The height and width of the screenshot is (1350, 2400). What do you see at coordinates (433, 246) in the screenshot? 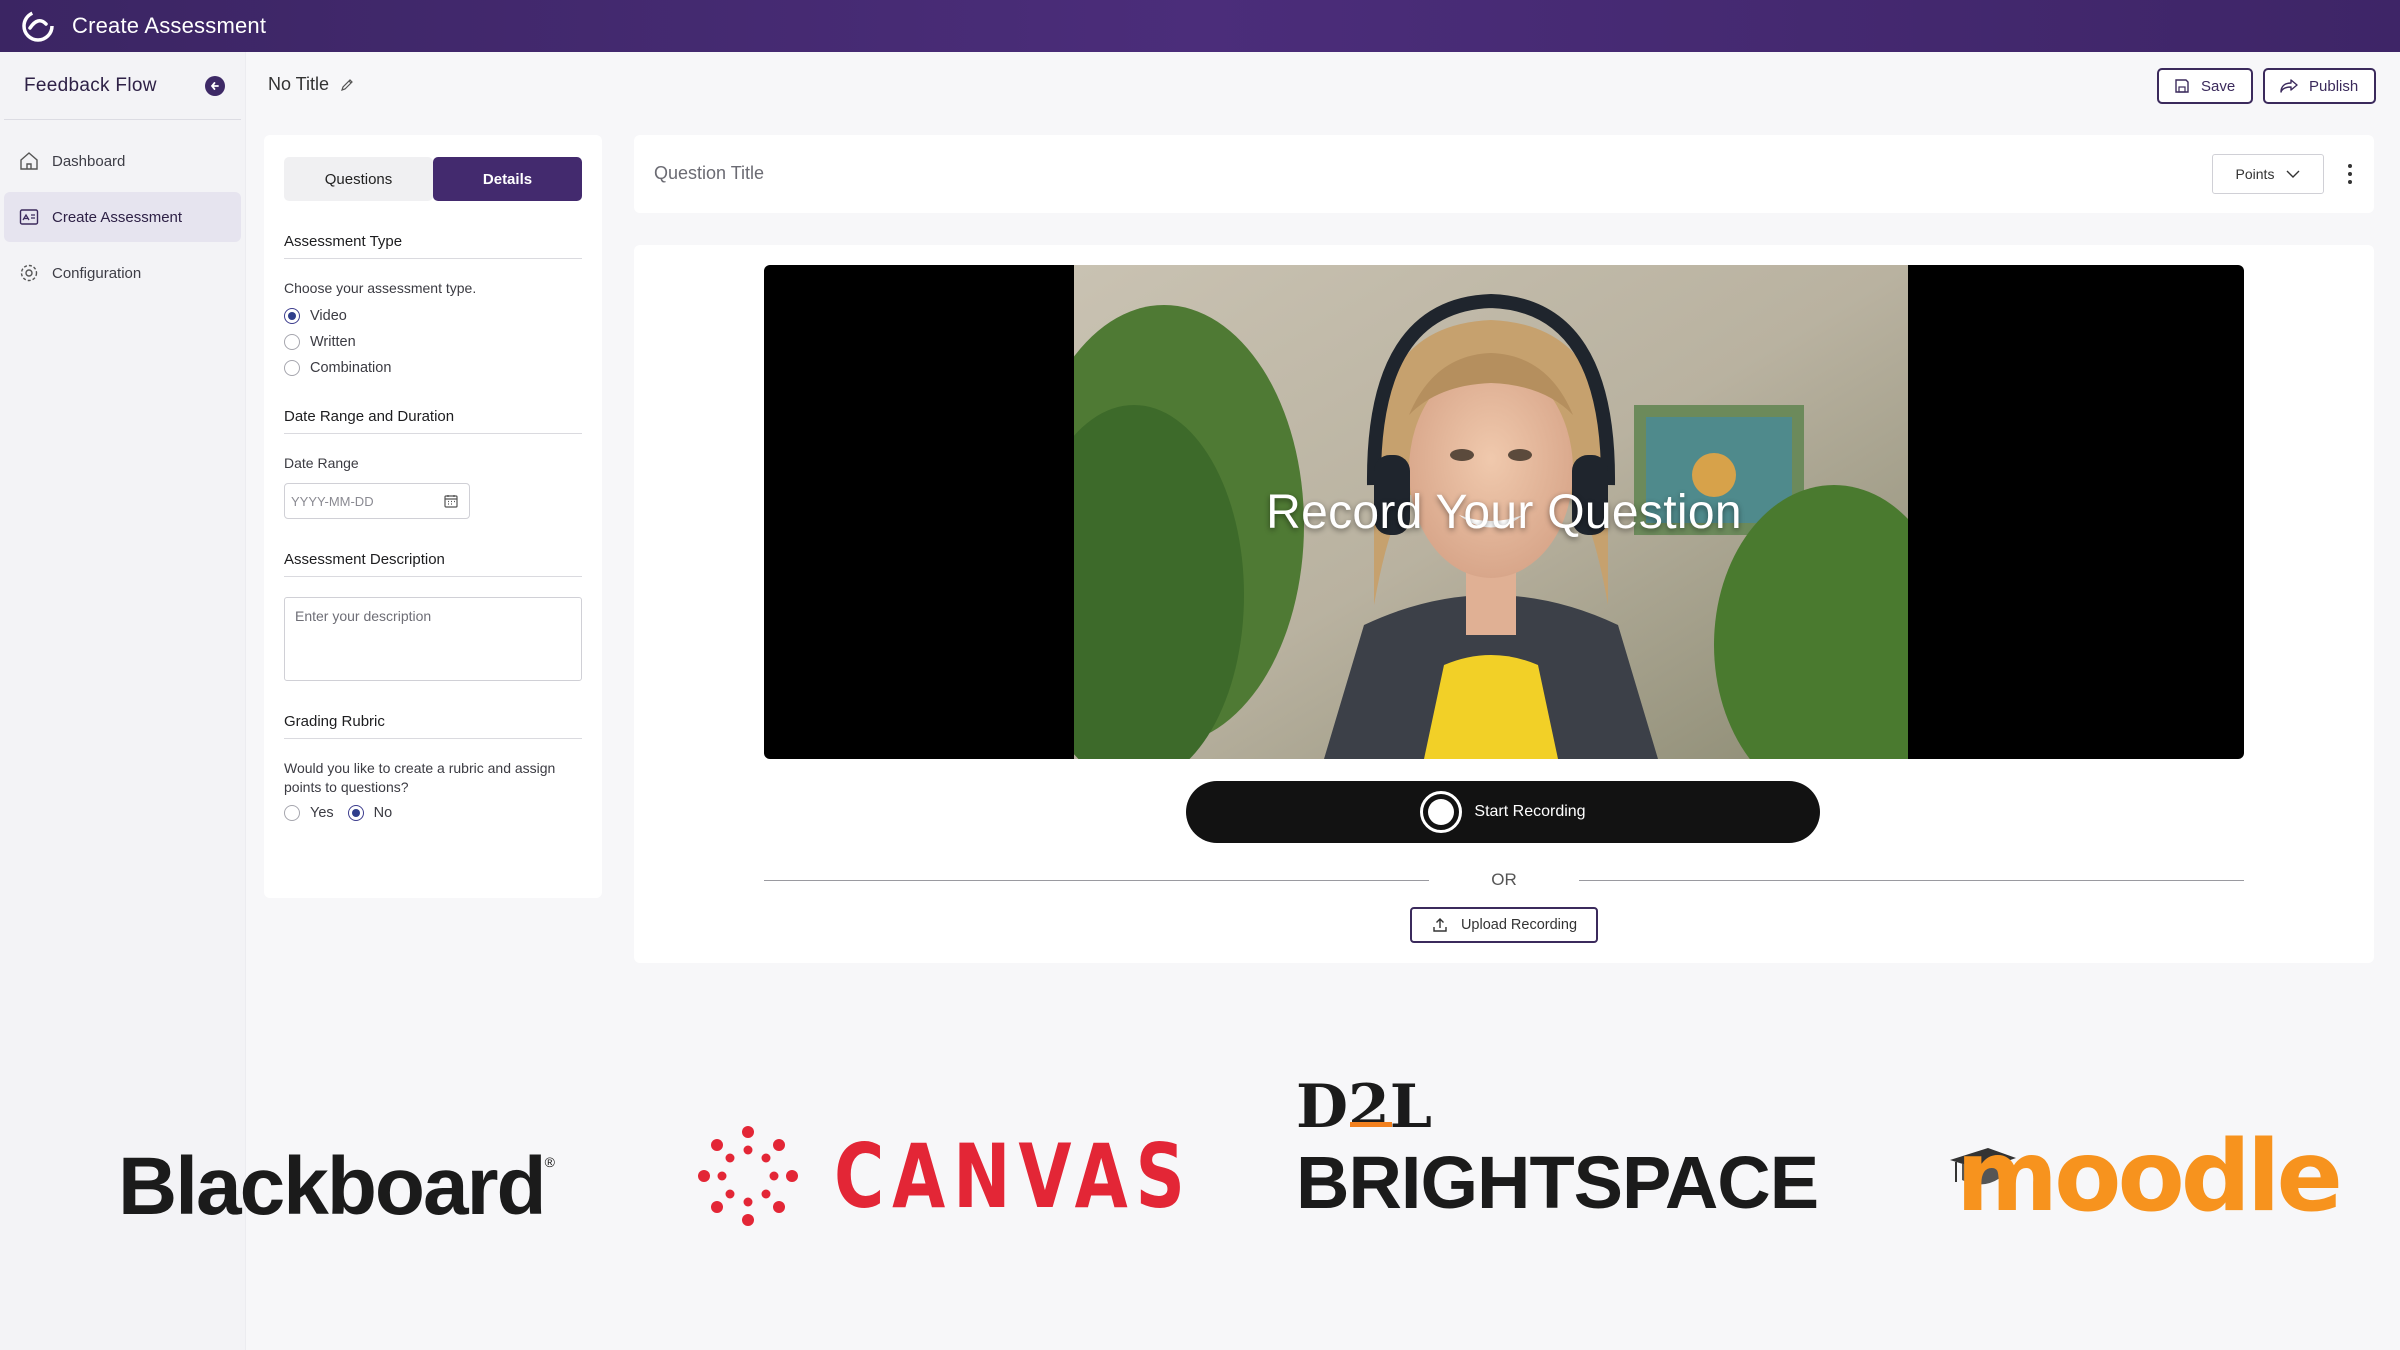
I see `assessment-type-heading: Assessment Type` at bounding box center [433, 246].